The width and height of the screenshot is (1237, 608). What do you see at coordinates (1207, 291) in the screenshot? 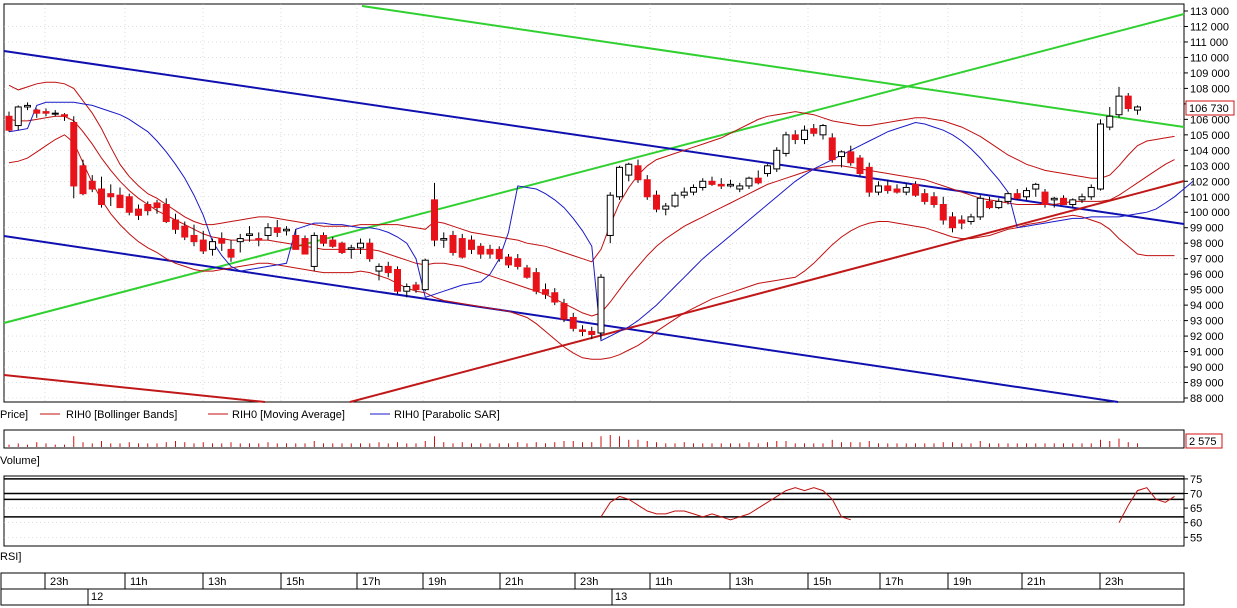
I see `price-tick-label: 95 000` at bounding box center [1207, 291].